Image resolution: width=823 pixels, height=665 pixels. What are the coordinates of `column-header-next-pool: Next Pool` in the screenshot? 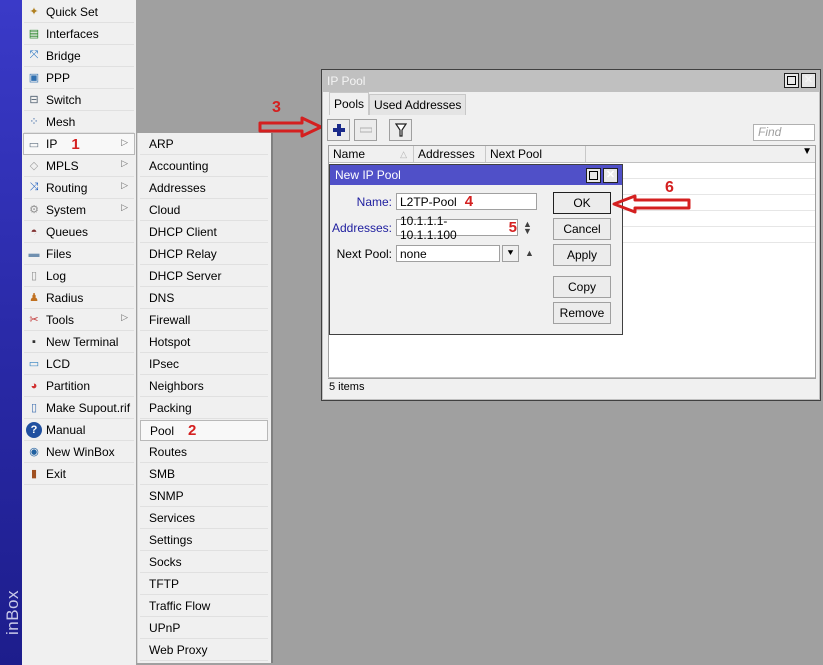 It's located at (536, 154).